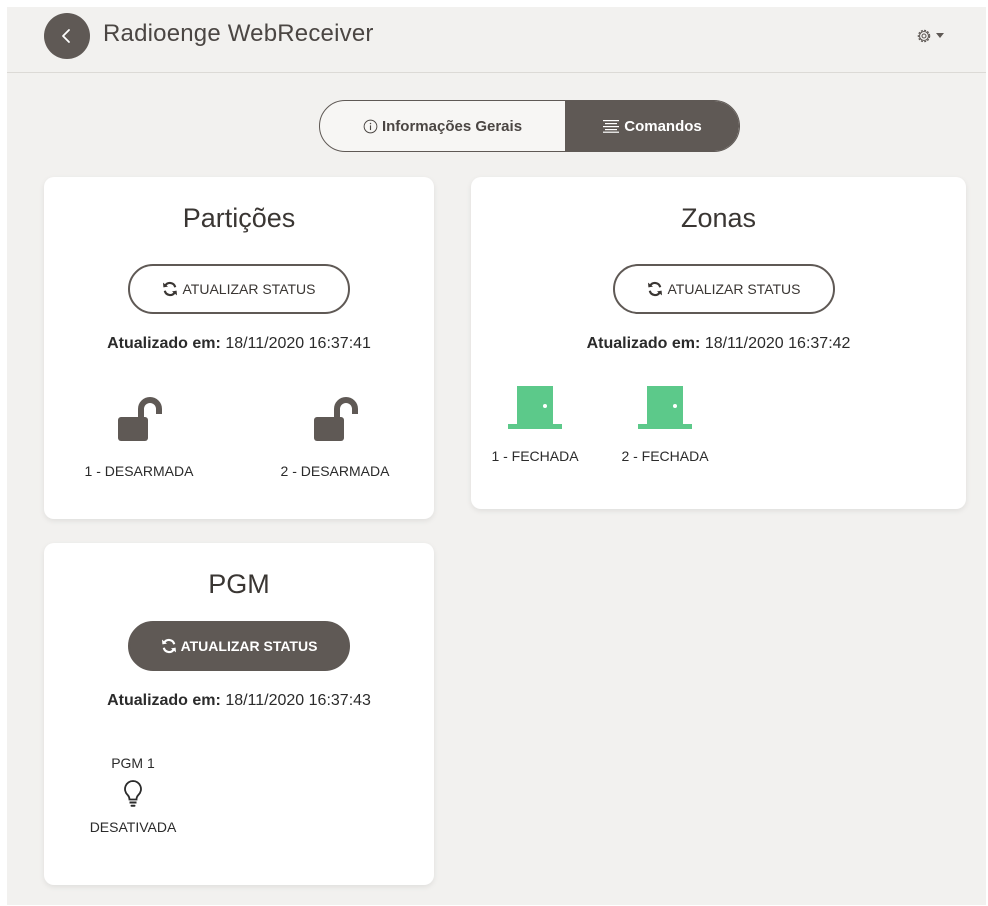 Image resolution: width=988 pixels, height=906 pixels. I want to click on card-title: Partições, so click(239, 218).